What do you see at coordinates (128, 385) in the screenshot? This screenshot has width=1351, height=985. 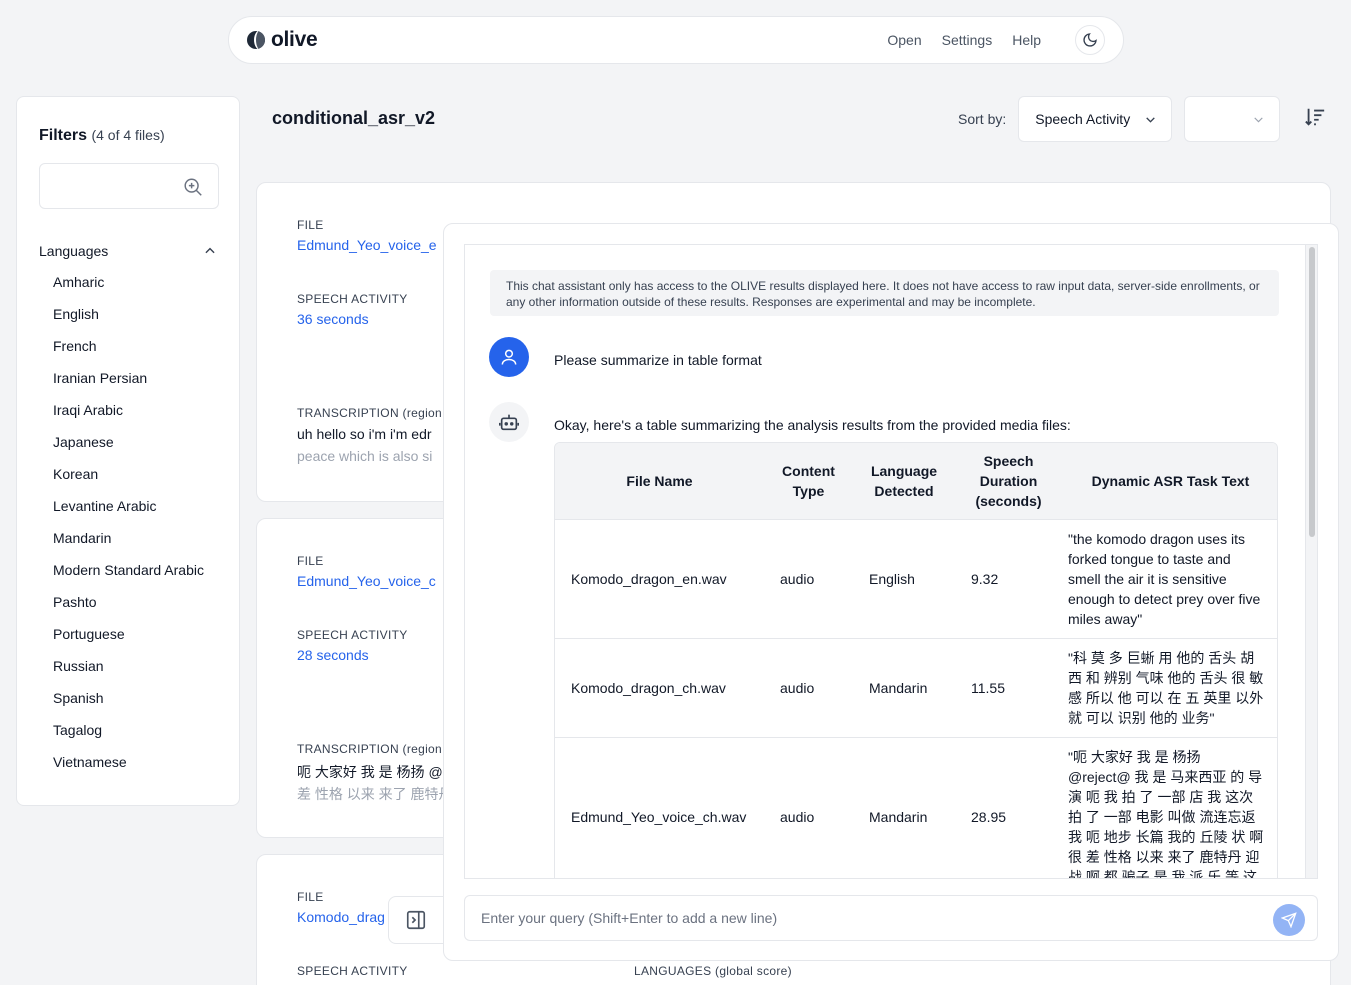 I see `language-filter-item: Iranian Persian` at bounding box center [128, 385].